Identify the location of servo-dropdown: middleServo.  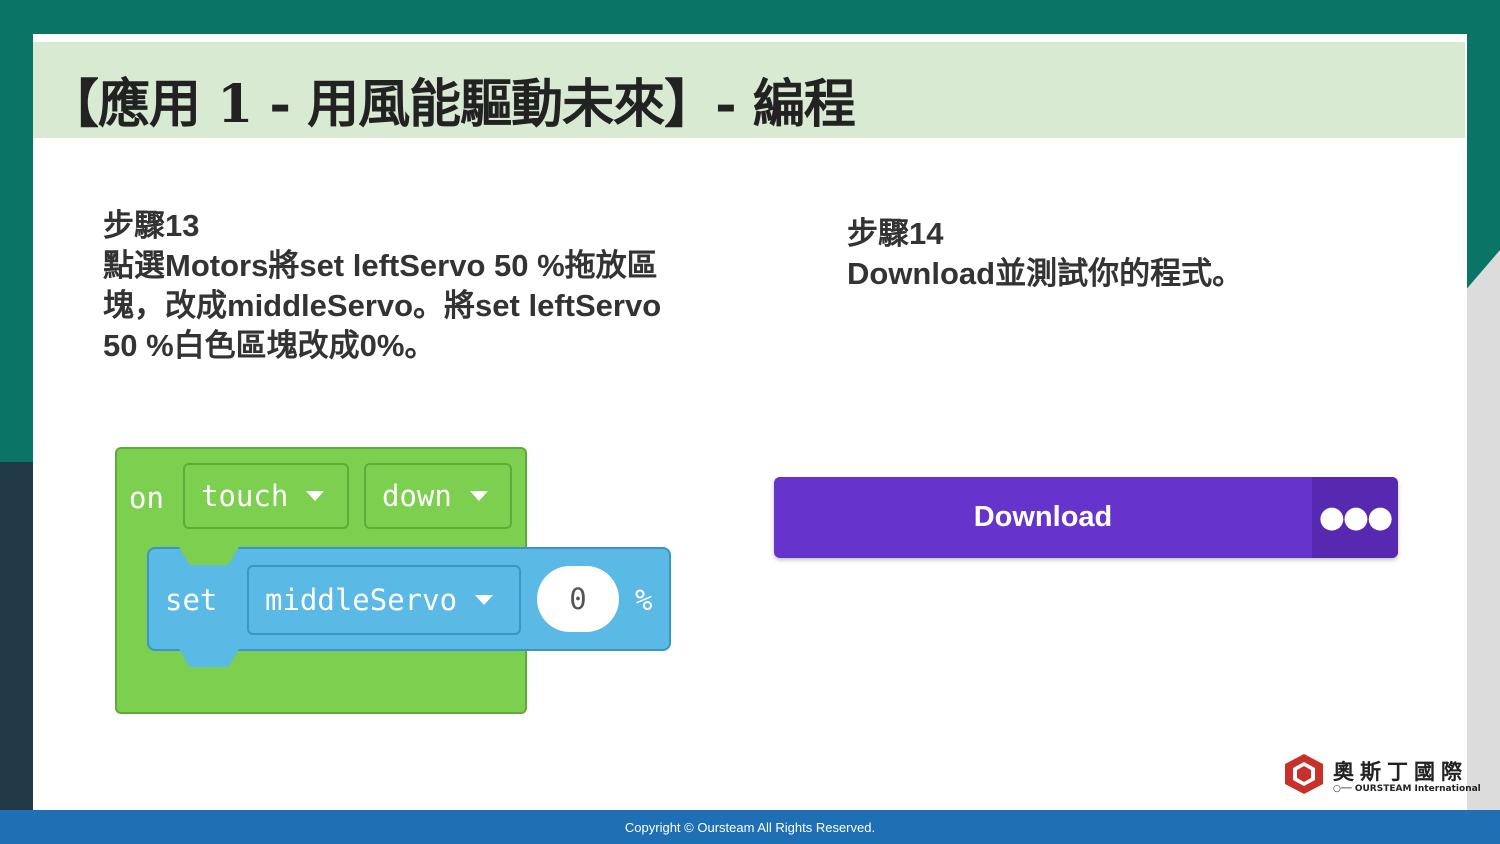
(384, 600).